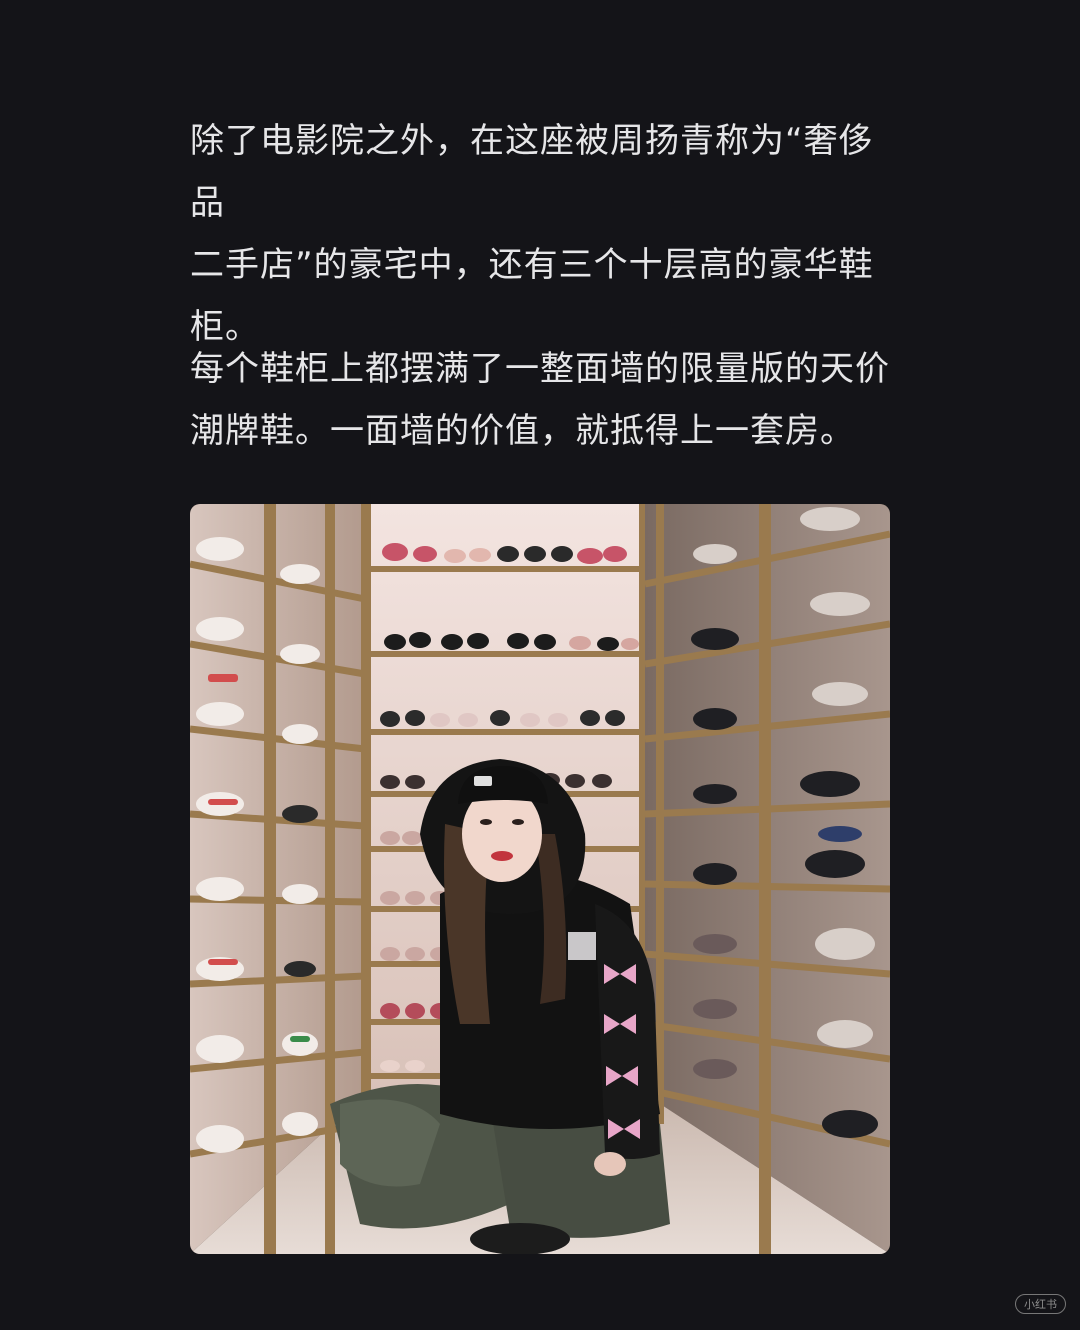 This screenshot has width=1080, height=1330. I want to click on paragraph-line: 二手店”的豪宅中，还有三个十层高的豪华鞋, so click(532, 265).